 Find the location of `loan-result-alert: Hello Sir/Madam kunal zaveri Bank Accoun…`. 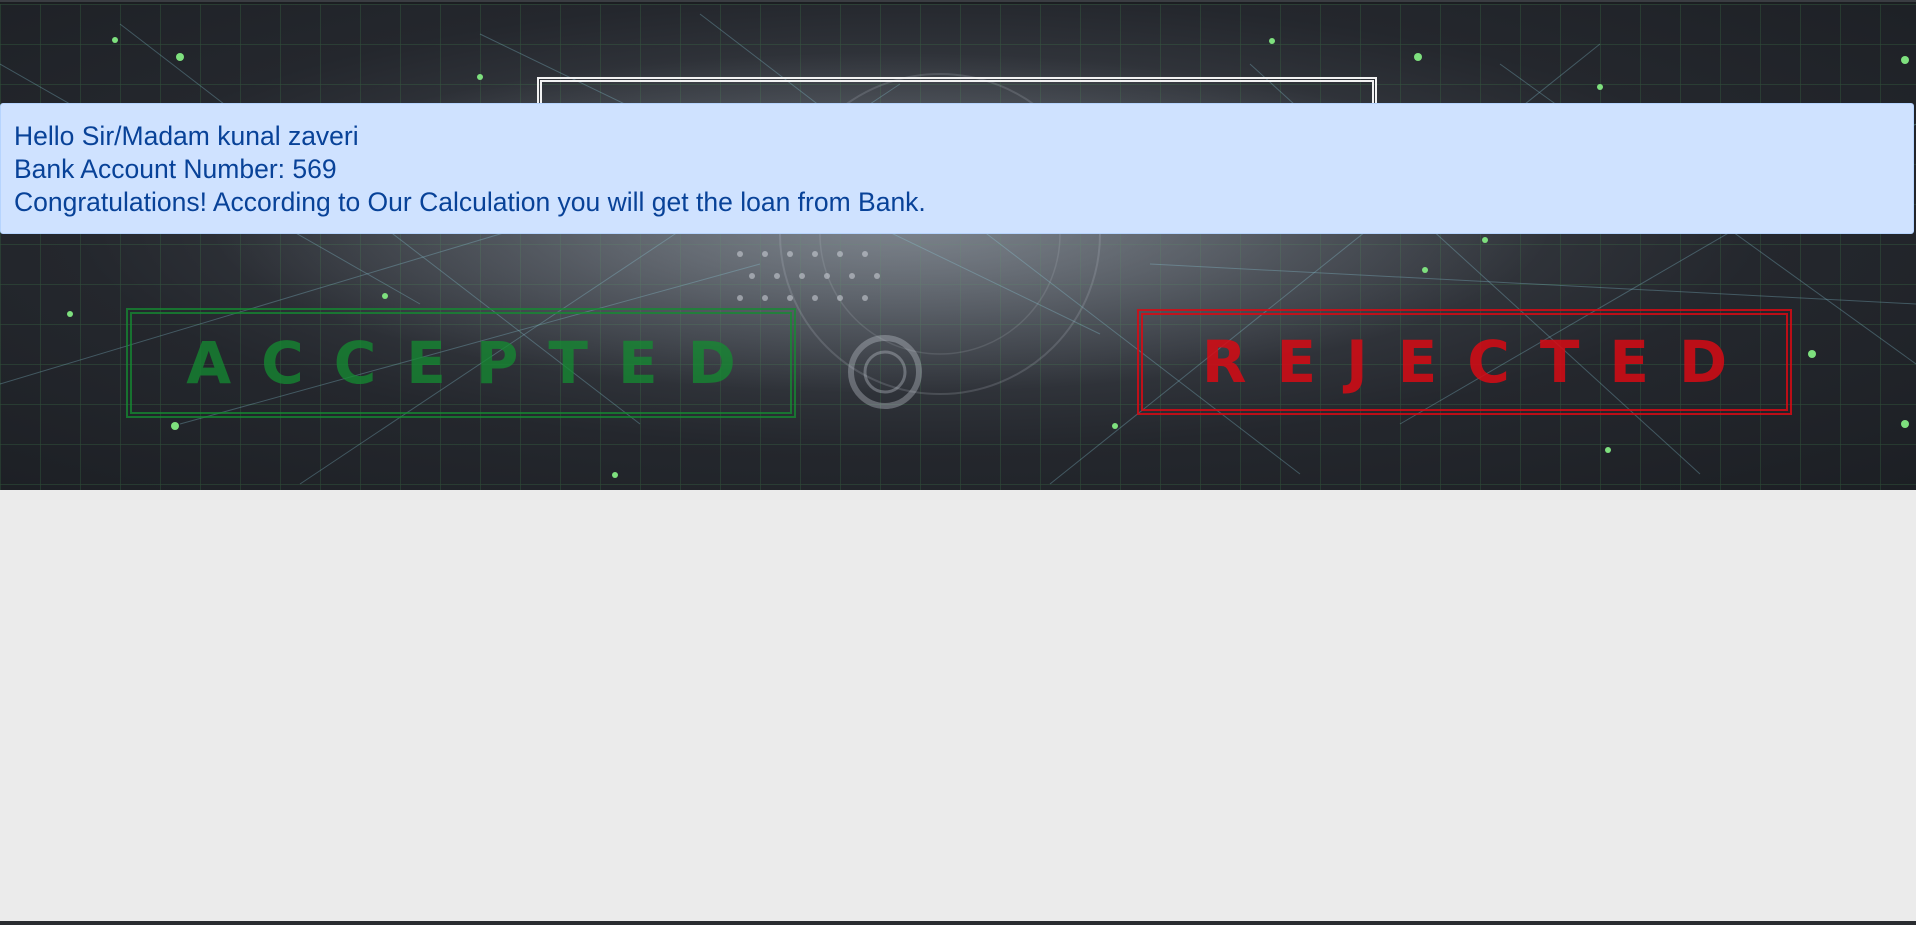

loan-result-alert: Hello Sir/Madam kunal zaveri Bank Accoun… is located at coordinates (957, 168).